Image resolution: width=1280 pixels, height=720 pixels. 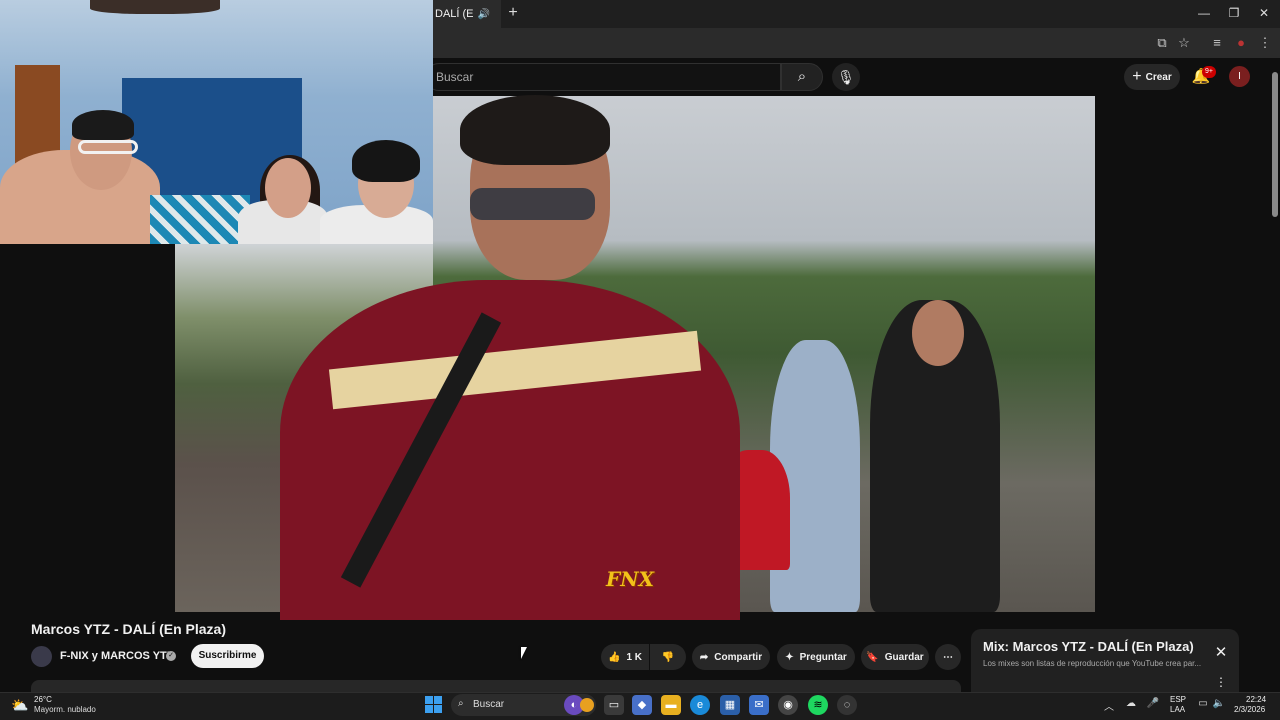 What do you see at coordinates (43, 699) in the screenshot?
I see `weather-temperature: 26°C` at bounding box center [43, 699].